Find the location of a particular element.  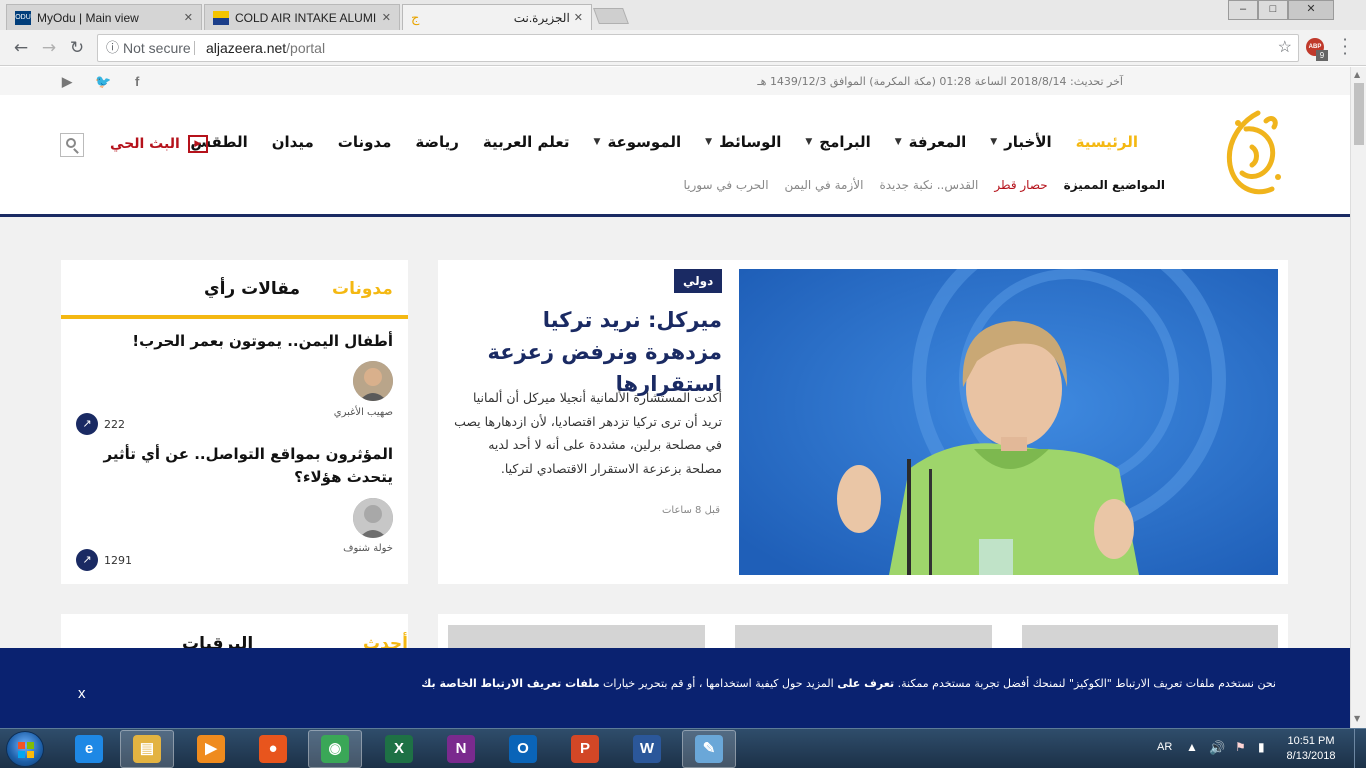

taskbar-button: W is located at coordinates (647, 749).